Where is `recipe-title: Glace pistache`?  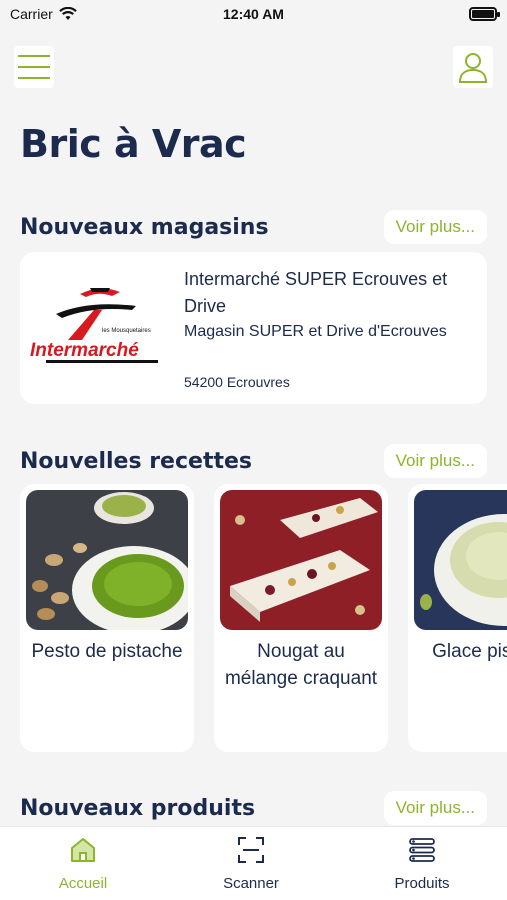 recipe-title: Glace pistache is located at coordinates (469, 651).